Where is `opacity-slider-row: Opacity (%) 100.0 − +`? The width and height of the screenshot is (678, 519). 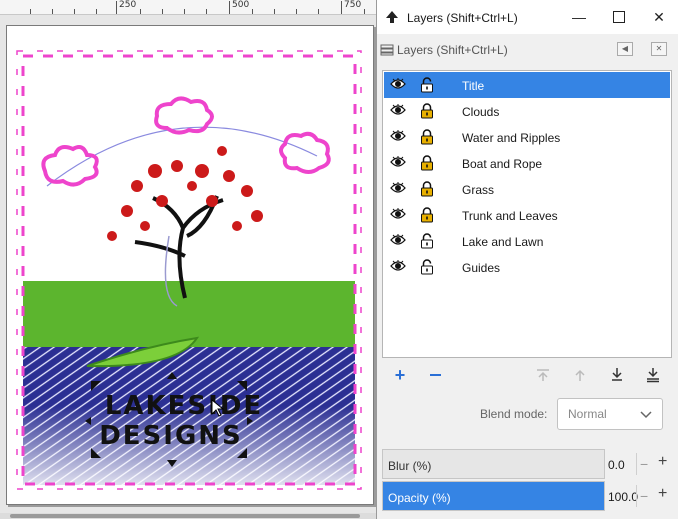
opacity-slider-row: Opacity (%) 100.0 − + is located at coordinates (529, 496).